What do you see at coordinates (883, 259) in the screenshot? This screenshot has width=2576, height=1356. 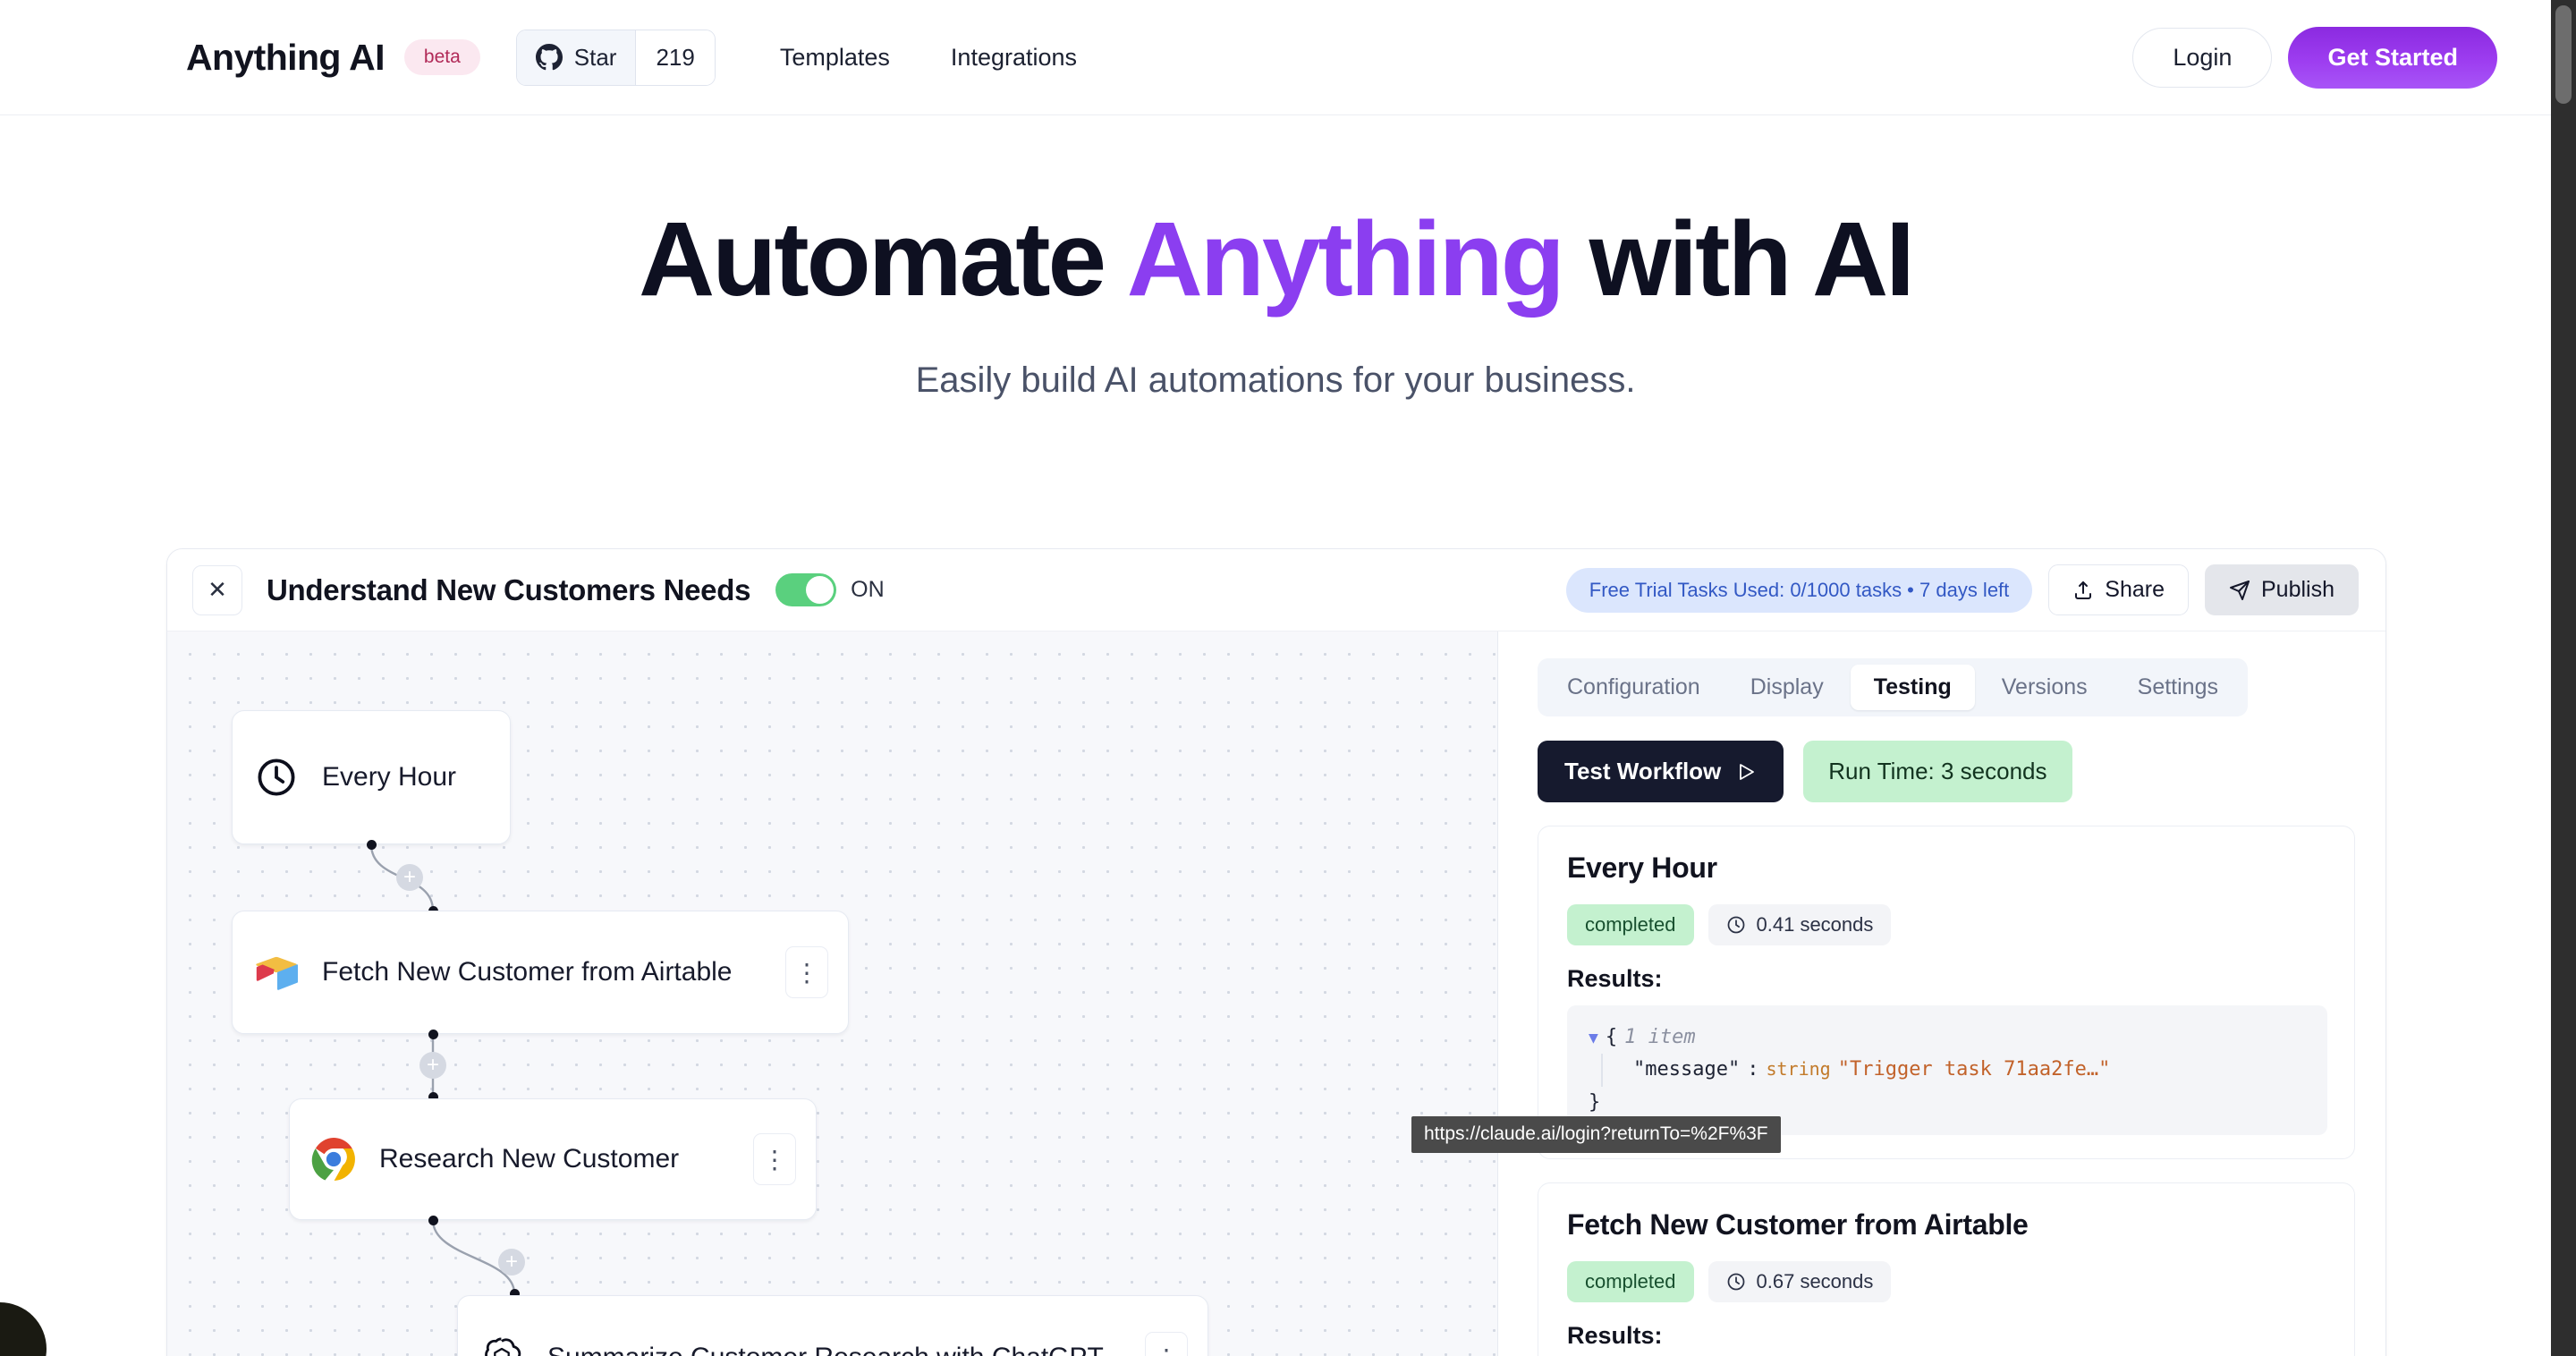 I see `hero-title-part1: Automate` at bounding box center [883, 259].